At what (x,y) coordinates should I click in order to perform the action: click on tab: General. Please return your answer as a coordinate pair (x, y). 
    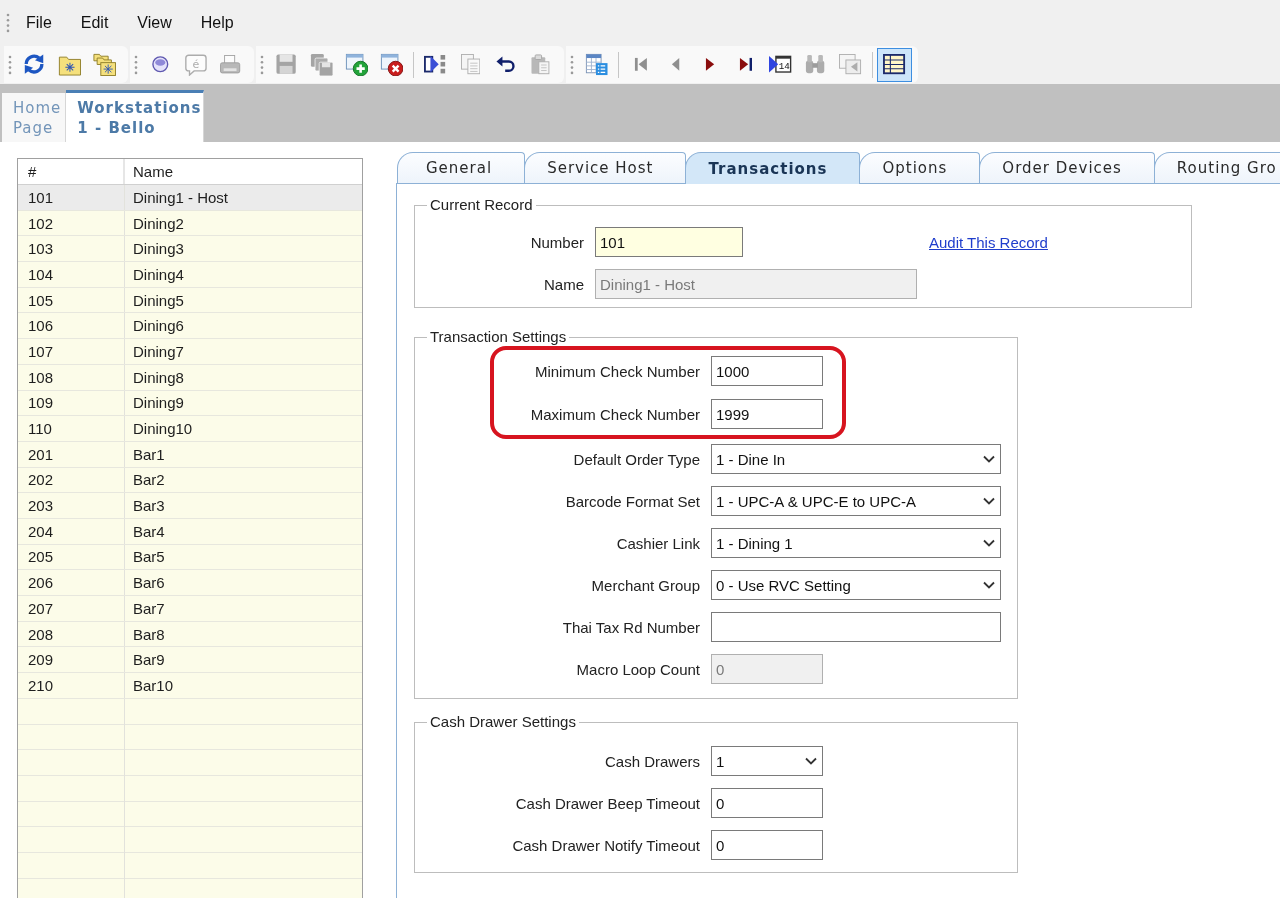
    Looking at the image, I should click on (461, 167).